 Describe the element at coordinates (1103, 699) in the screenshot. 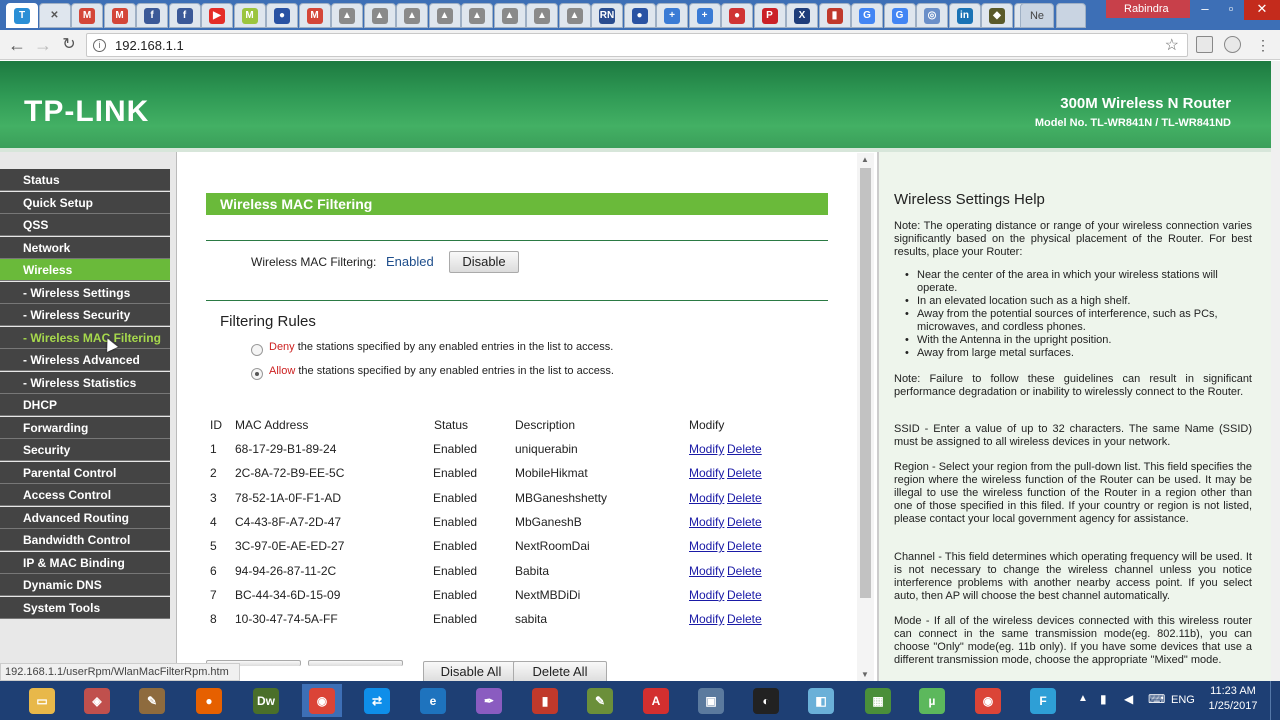

I see `network-icon: ▮` at that location.